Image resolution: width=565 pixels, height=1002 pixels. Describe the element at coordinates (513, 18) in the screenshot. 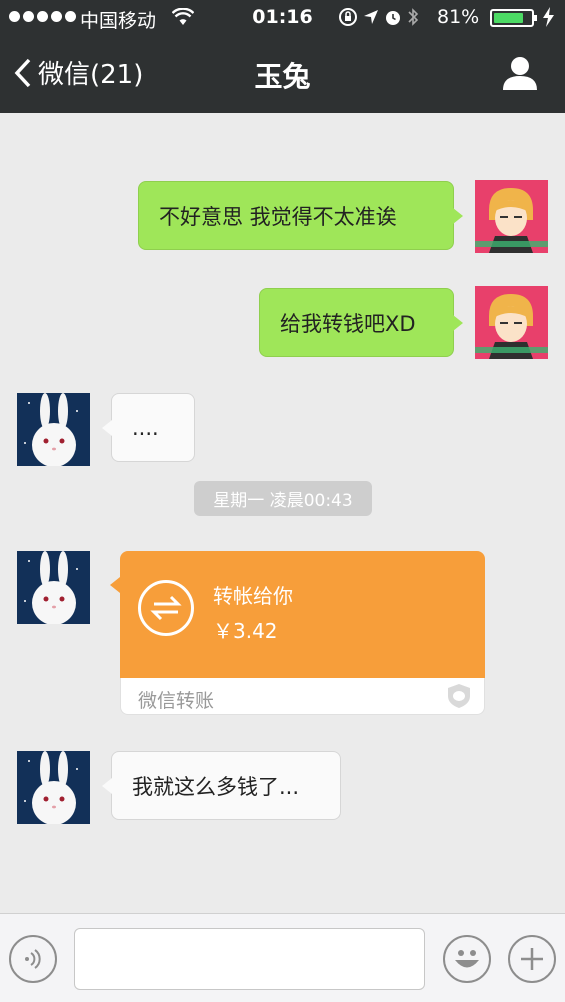

I see `battery-icon` at that location.